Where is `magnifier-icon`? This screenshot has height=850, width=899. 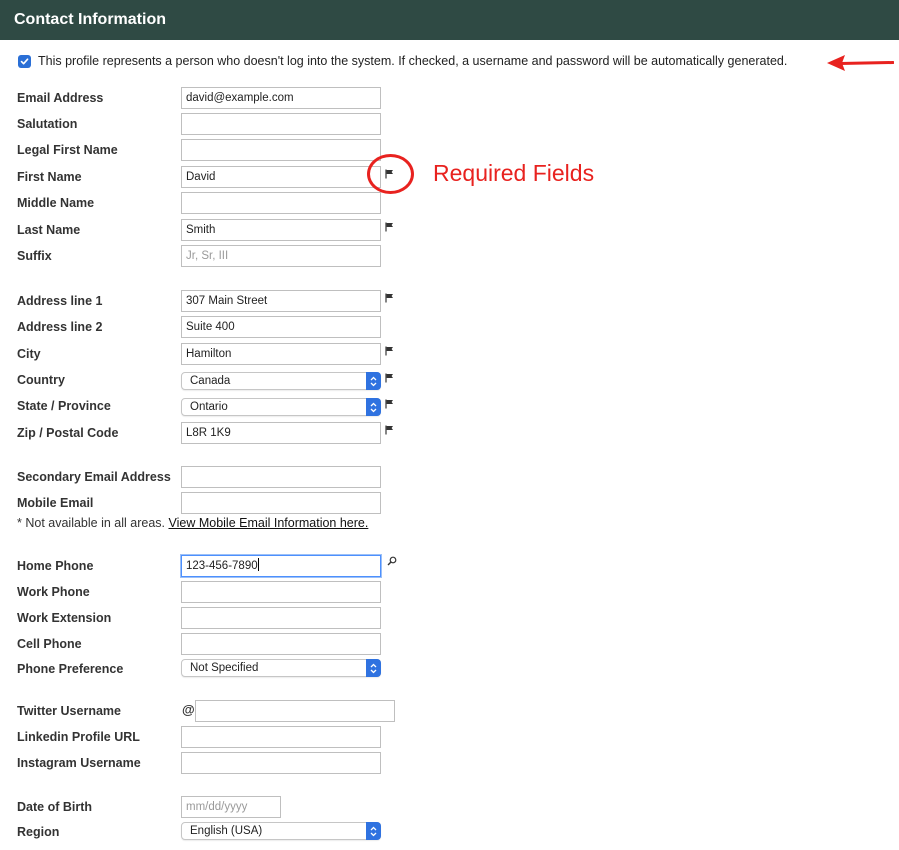
magnifier-icon is located at coordinates (392, 561).